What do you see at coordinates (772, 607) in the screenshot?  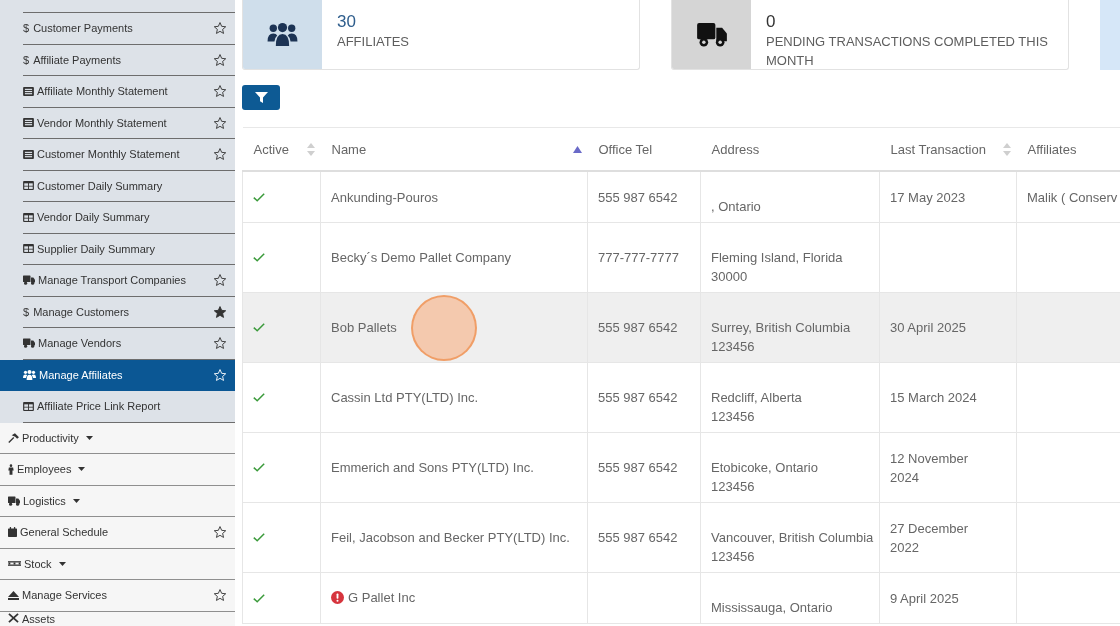 I see `address: Mississauga, Ontario` at bounding box center [772, 607].